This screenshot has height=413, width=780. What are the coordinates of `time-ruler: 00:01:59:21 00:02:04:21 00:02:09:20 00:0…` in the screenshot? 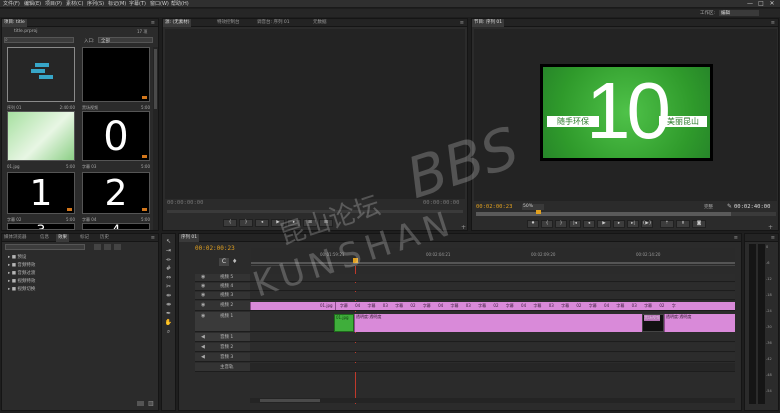 It's located at (493, 257).